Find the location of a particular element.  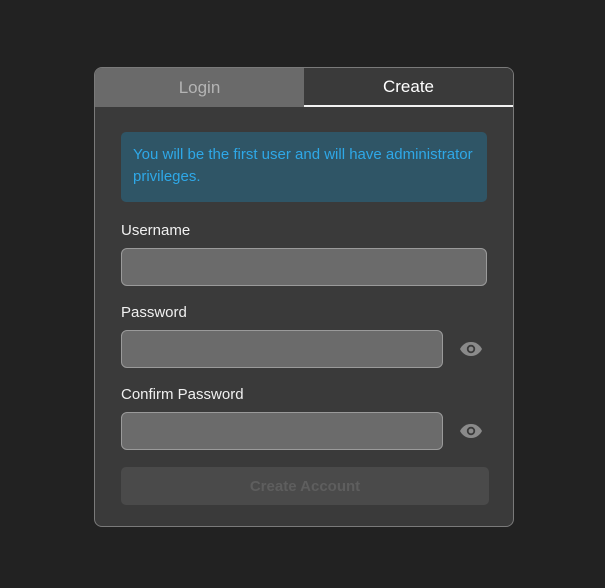

confirm-password-row is located at coordinates (304, 431).